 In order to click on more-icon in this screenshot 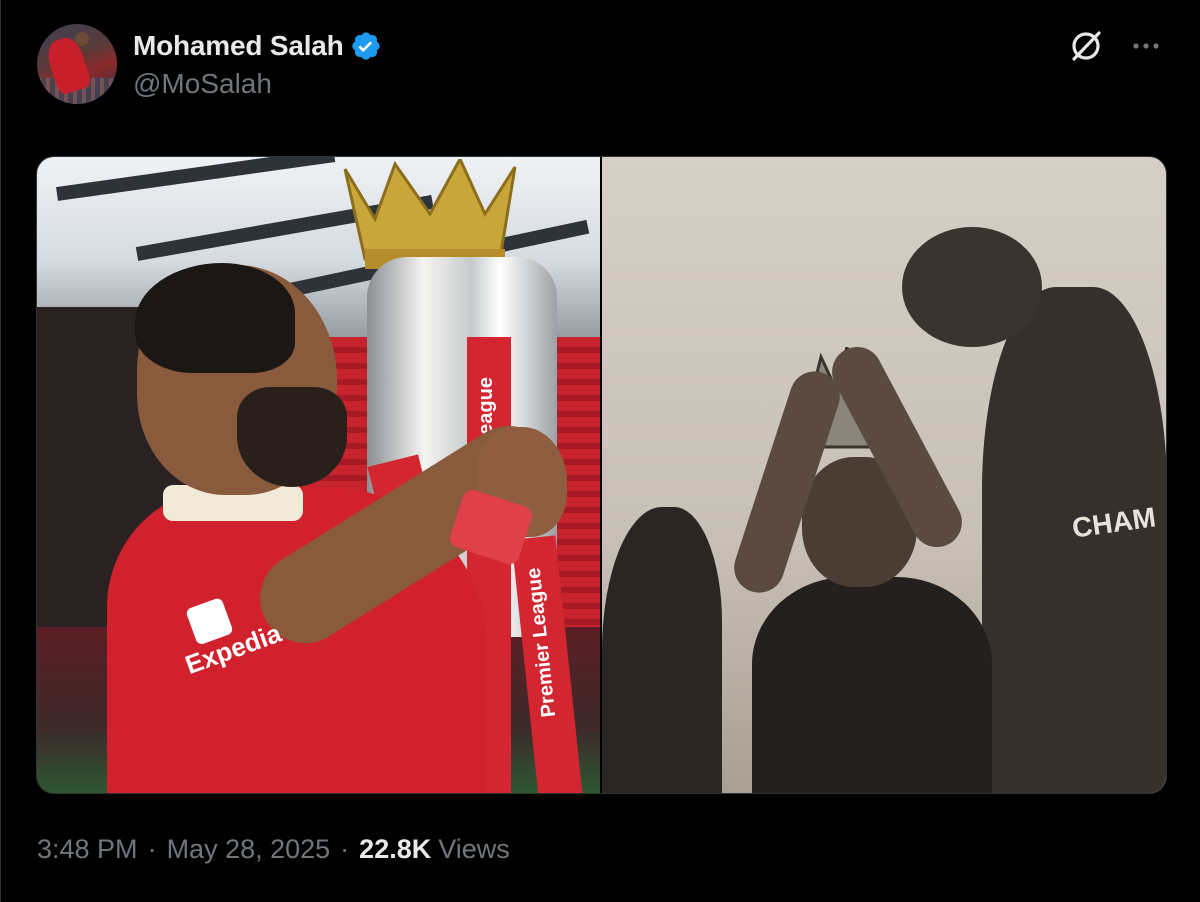, I will do `click(1146, 46)`.